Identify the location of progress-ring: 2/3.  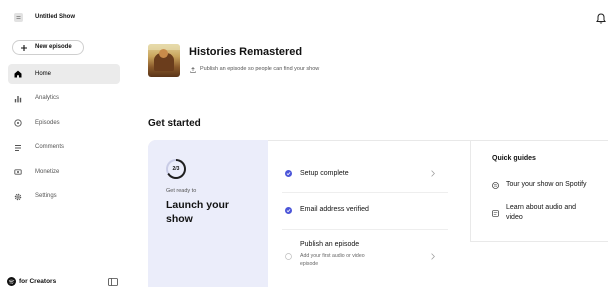
(176, 169).